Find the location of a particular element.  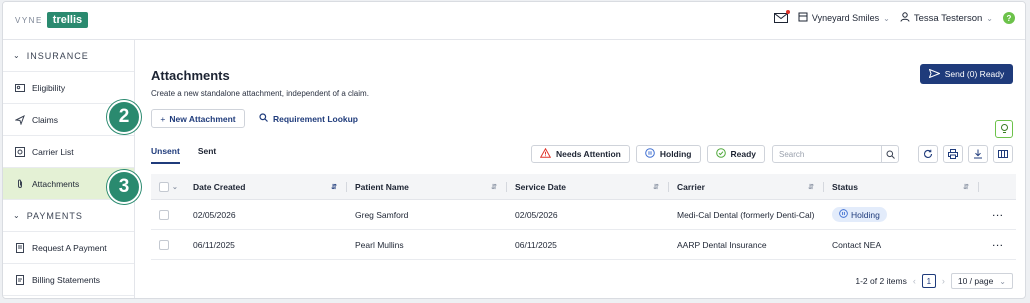

filter-ready: Ready is located at coordinates (736, 154).